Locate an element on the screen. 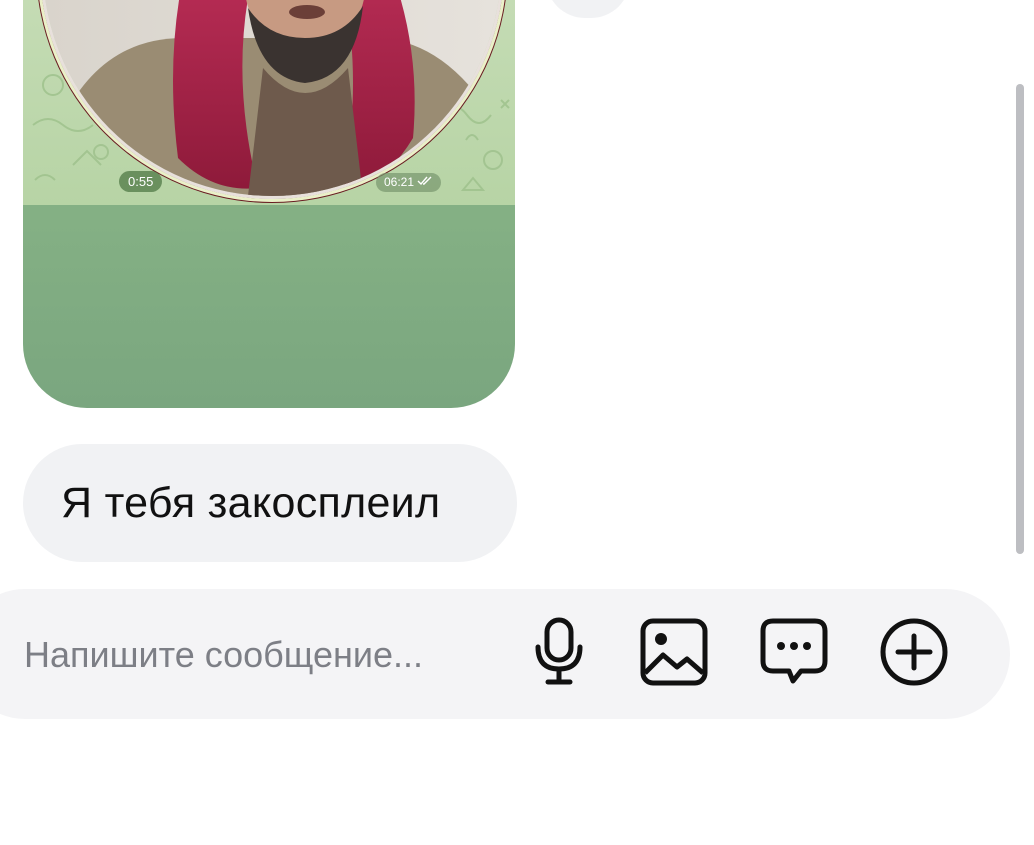 The height and width of the screenshot is (845, 1034). text-message-bubble: Я тебя закосплеил is located at coordinates (270, 503).